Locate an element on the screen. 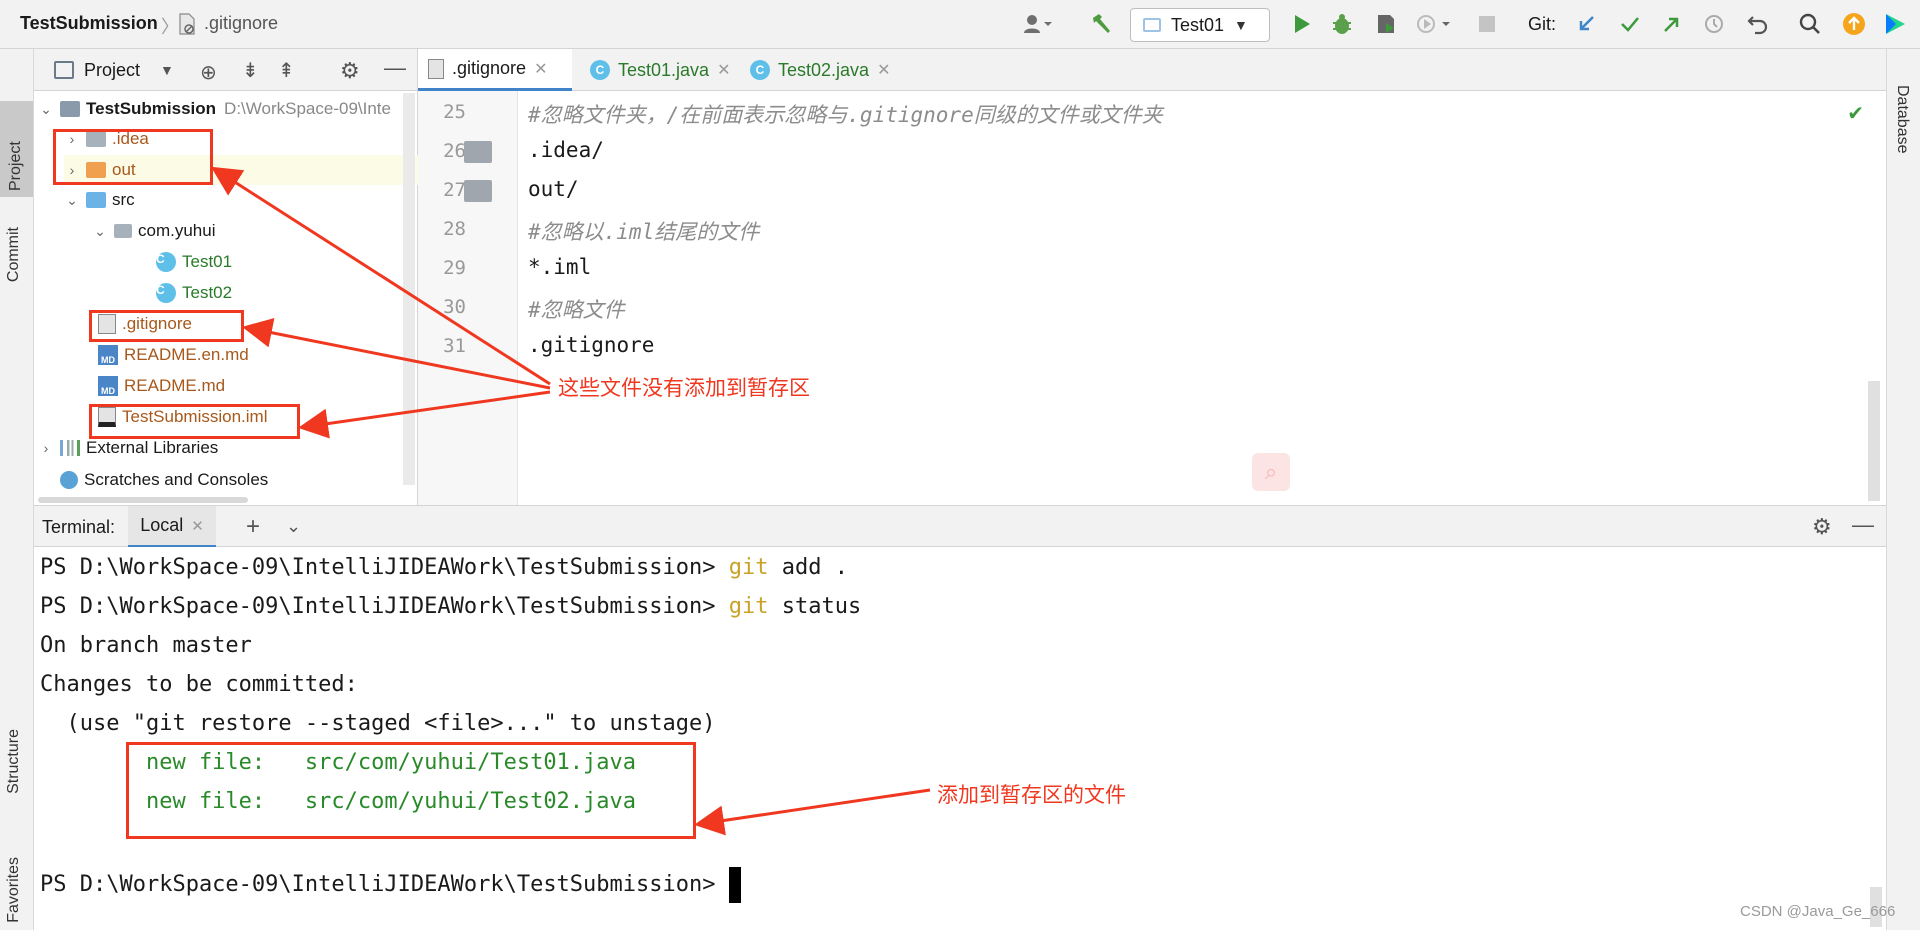  git-keyword: git is located at coordinates (748, 606).